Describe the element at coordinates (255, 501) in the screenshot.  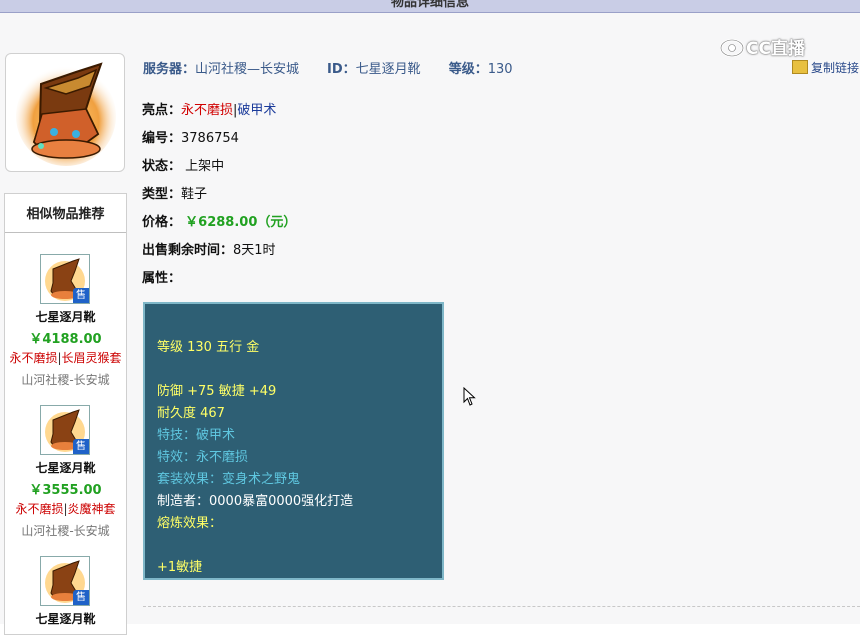
I see `attr-line: 制造者：0000暴富0000强化打造` at that location.